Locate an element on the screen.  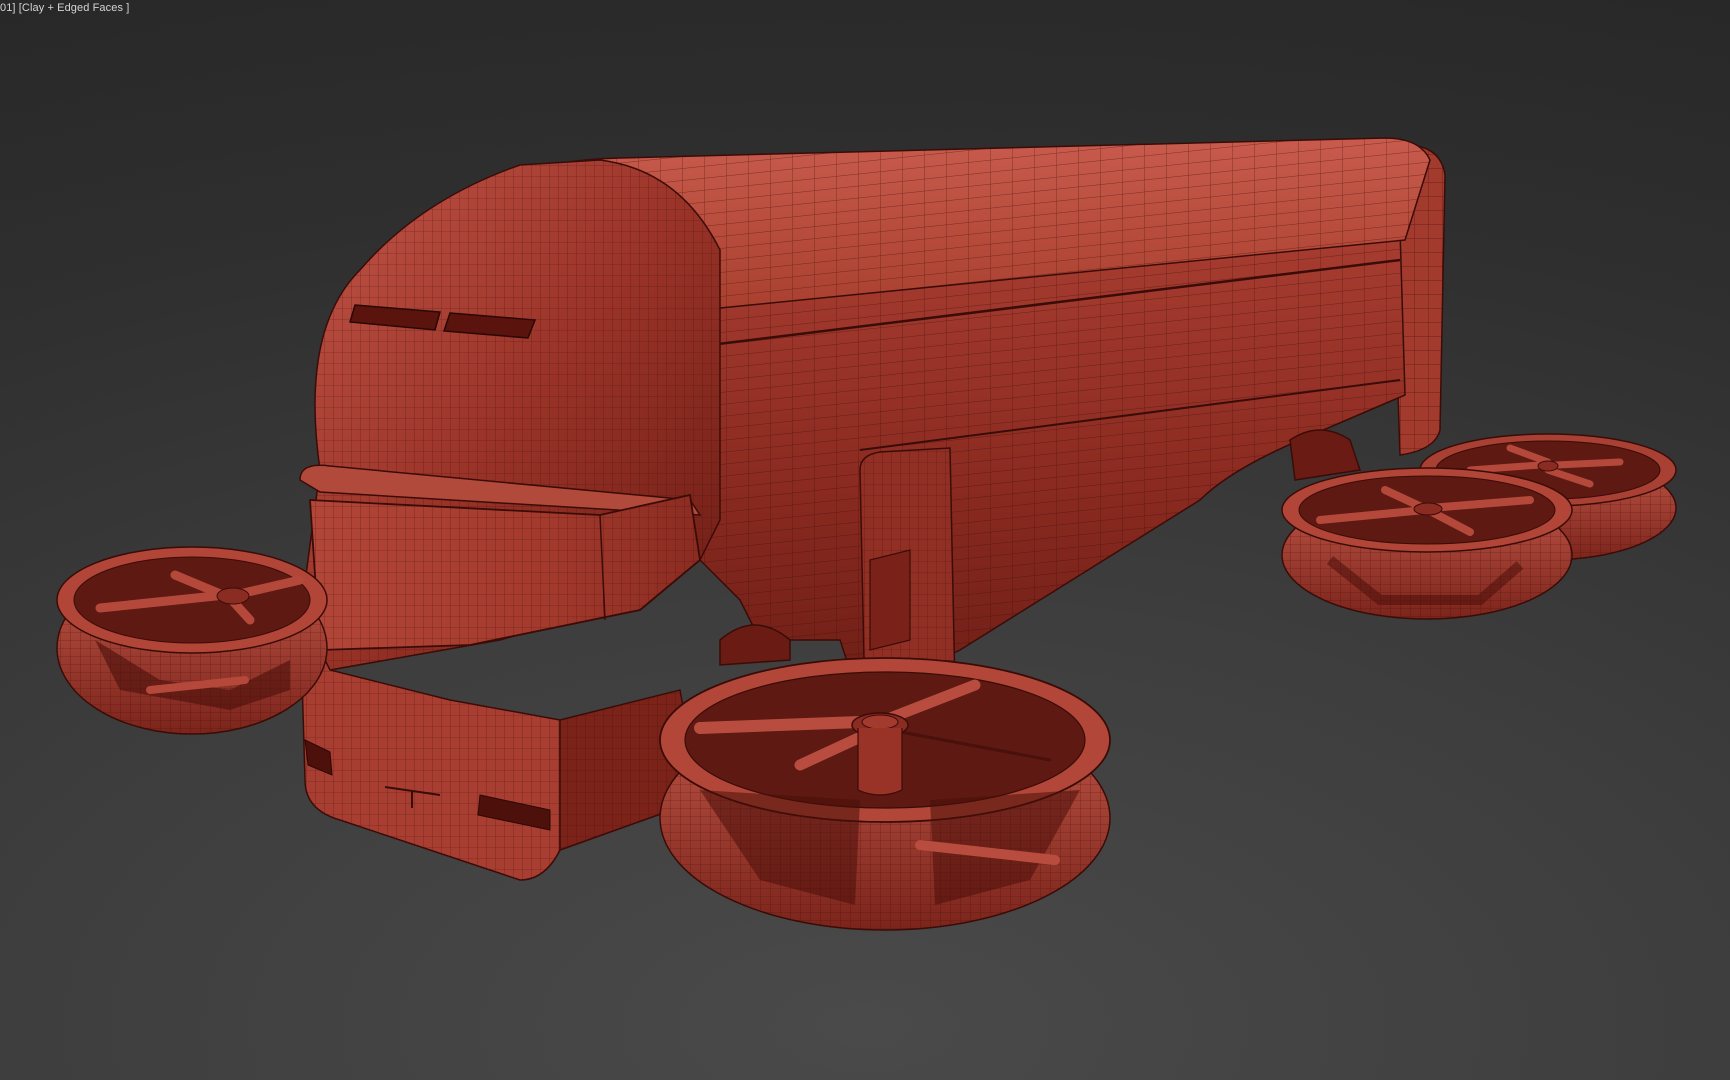
rotor-rear-near is located at coordinates (1427, 543).